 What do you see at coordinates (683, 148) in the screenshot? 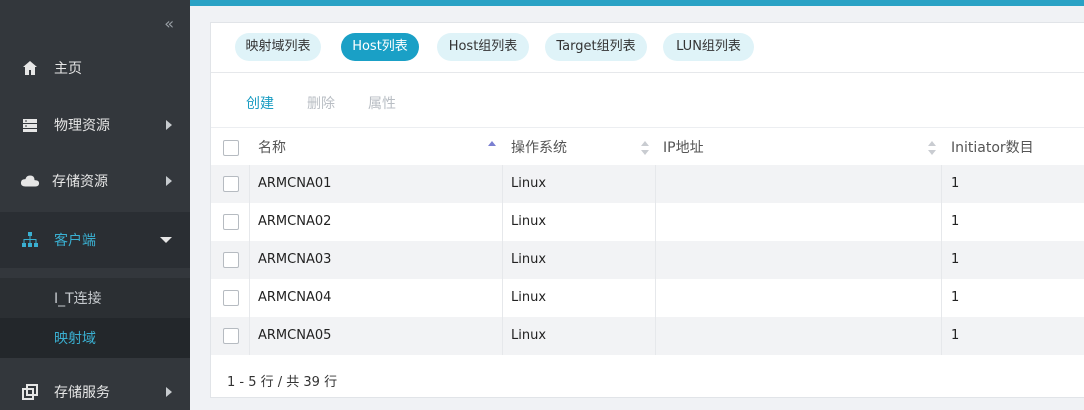
I see `column-header-ip: IP地址` at bounding box center [683, 148].